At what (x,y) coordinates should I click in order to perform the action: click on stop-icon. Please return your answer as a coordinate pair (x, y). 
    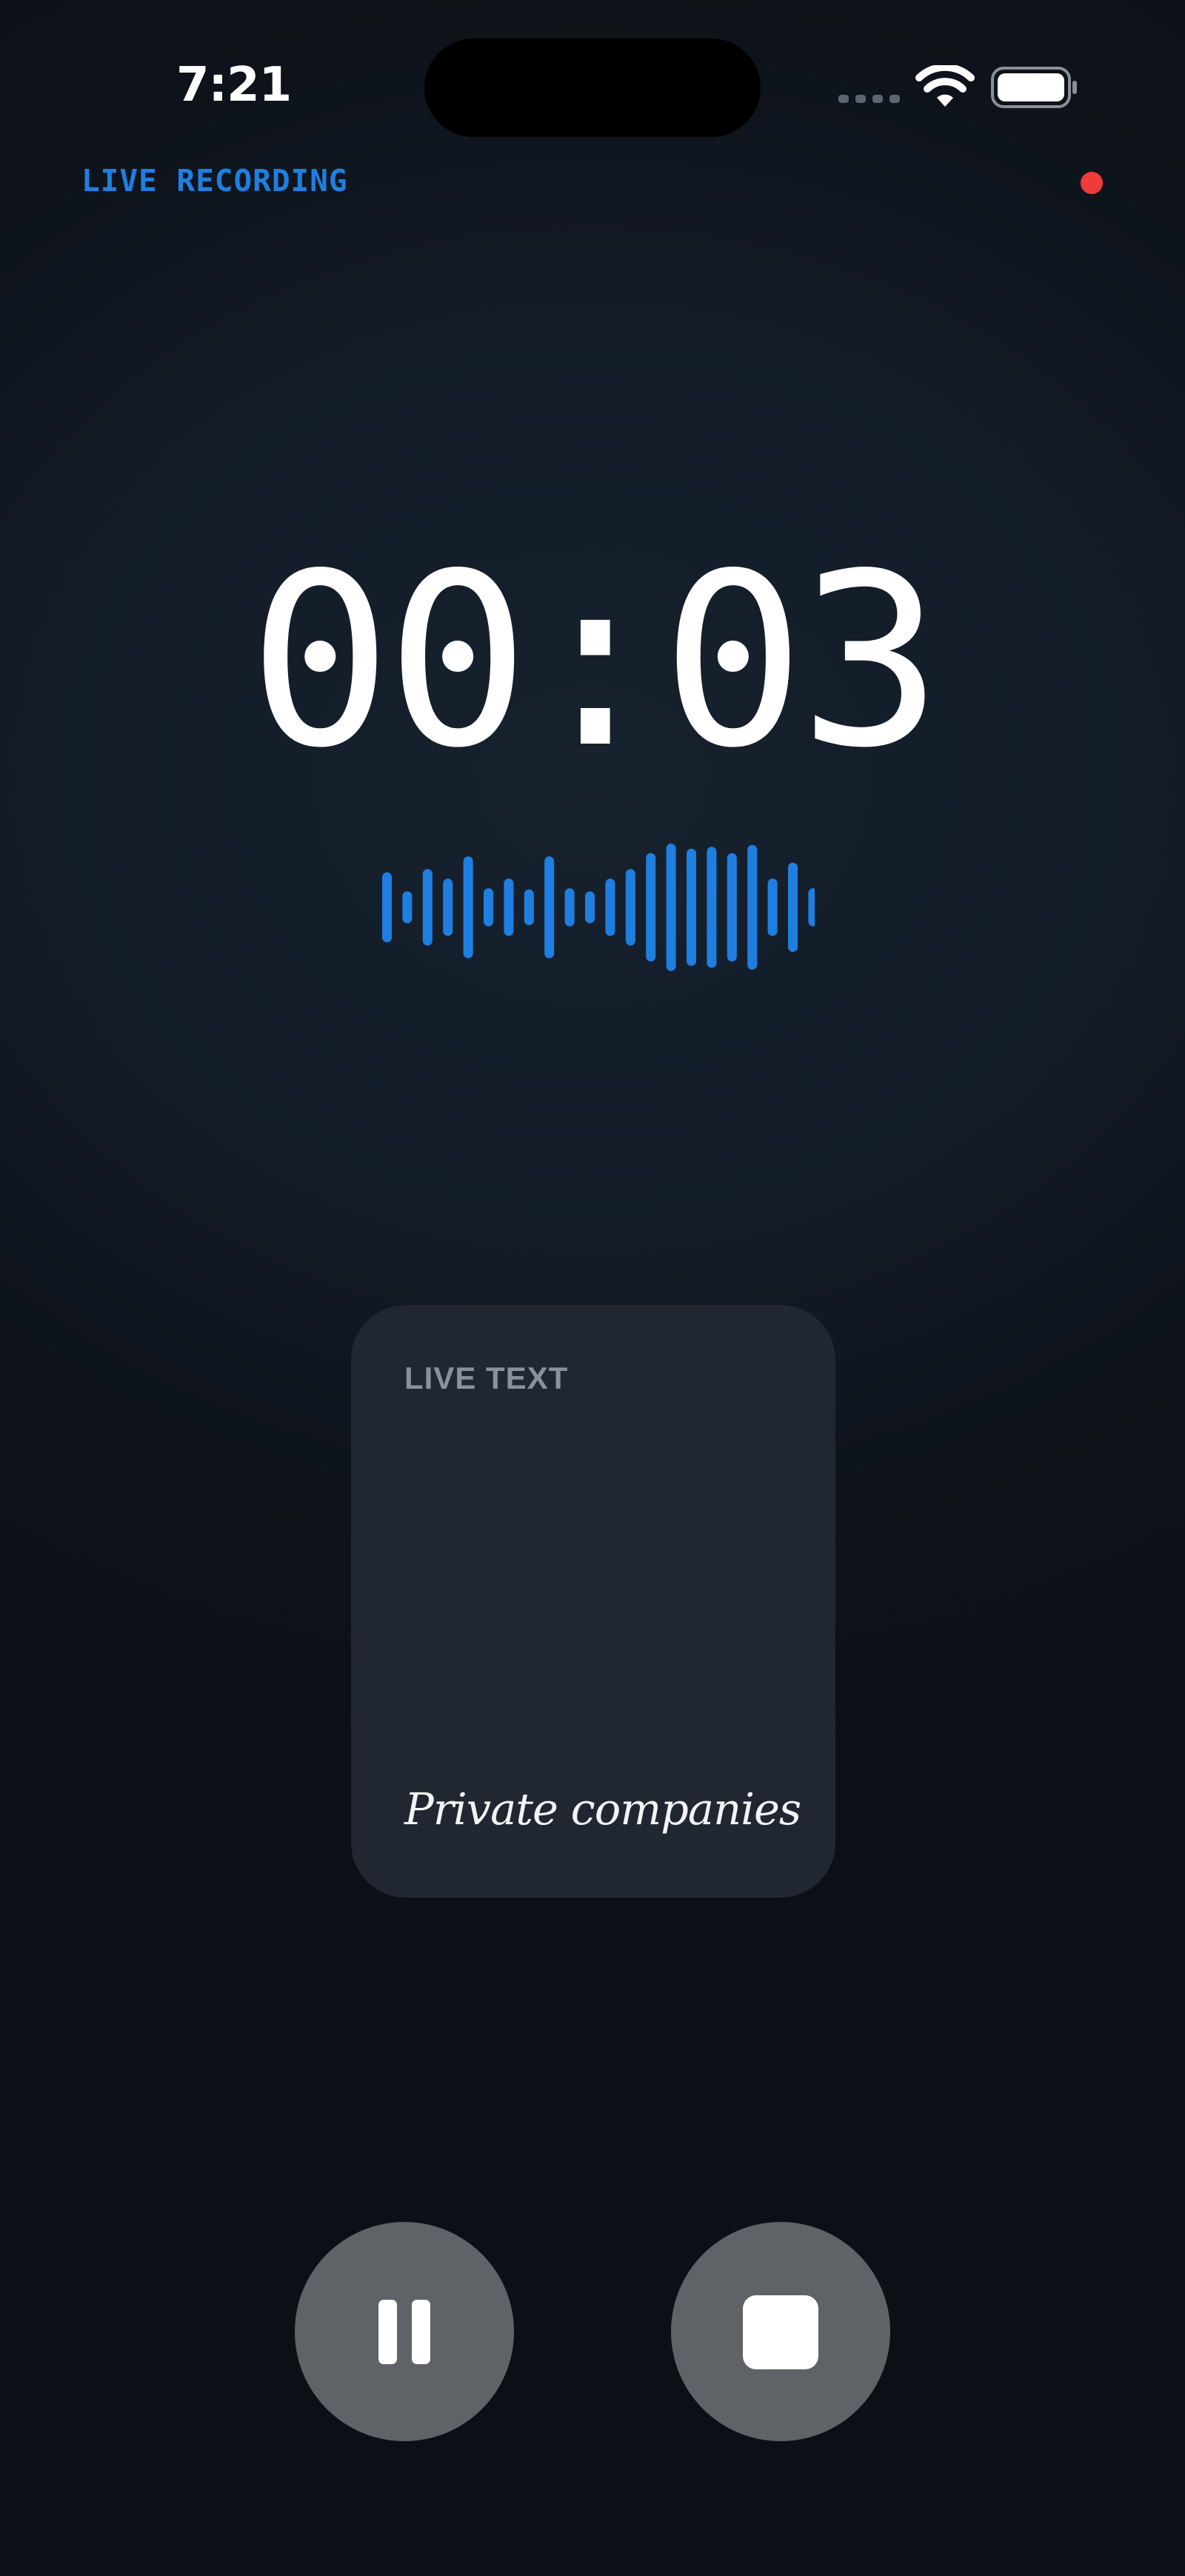
    Looking at the image, I should click on (780, 2332).